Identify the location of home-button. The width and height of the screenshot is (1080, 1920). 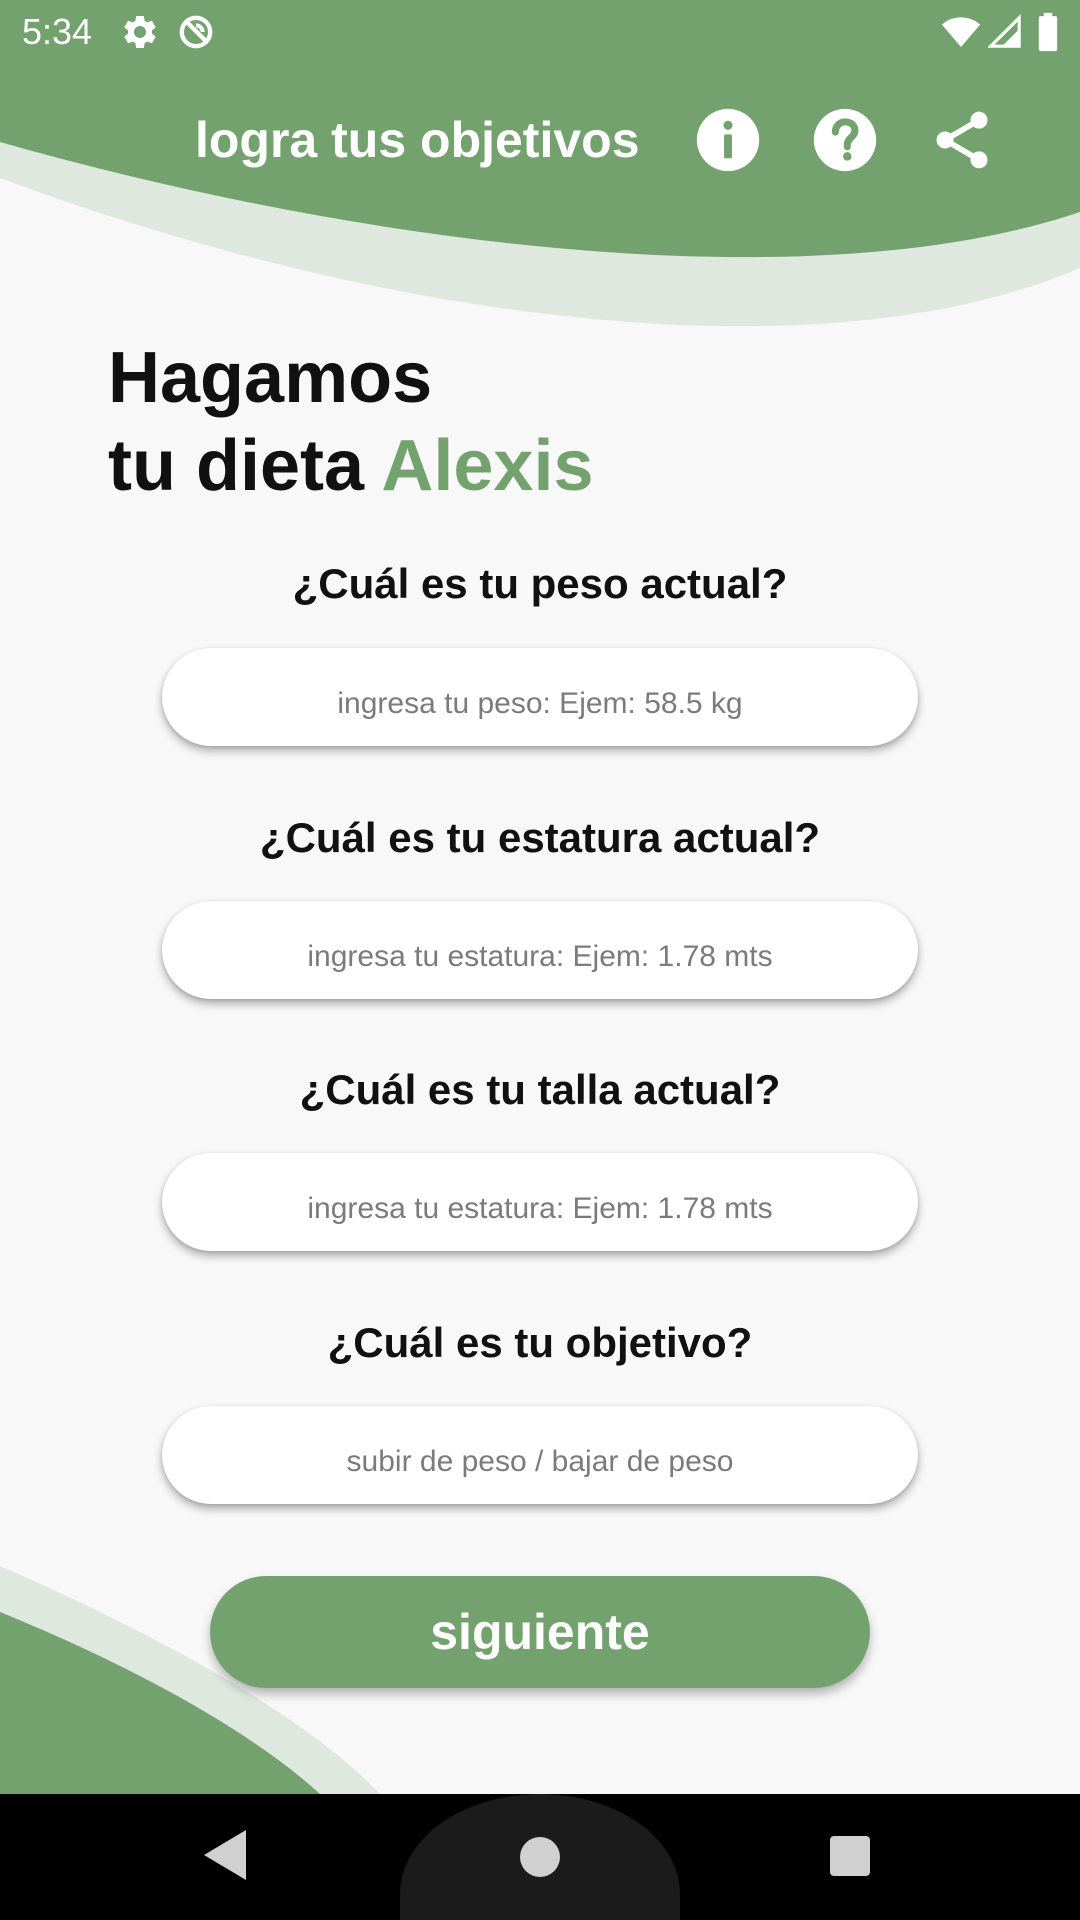
(540, 1857).